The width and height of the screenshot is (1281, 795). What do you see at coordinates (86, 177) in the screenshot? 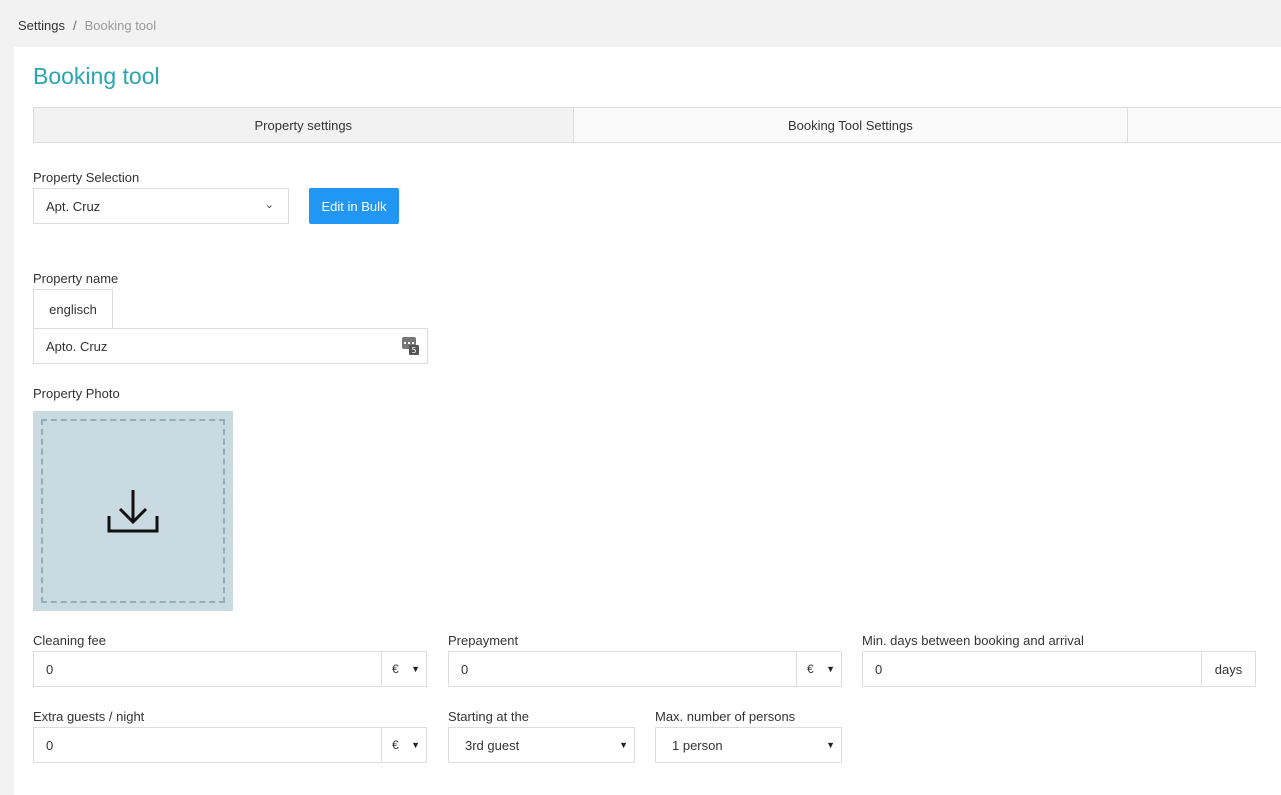
I see `property-selection-label: Property Selection` at bounding box center [86, 177].